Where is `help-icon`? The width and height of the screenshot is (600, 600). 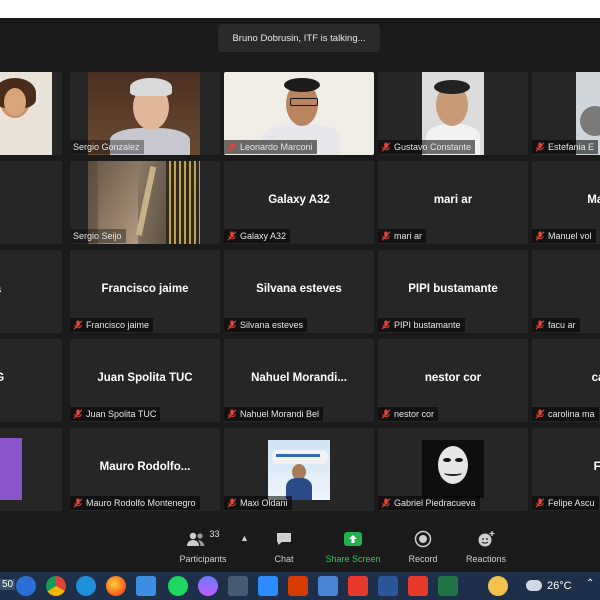
help-icon is located at coordinates (498, 586).